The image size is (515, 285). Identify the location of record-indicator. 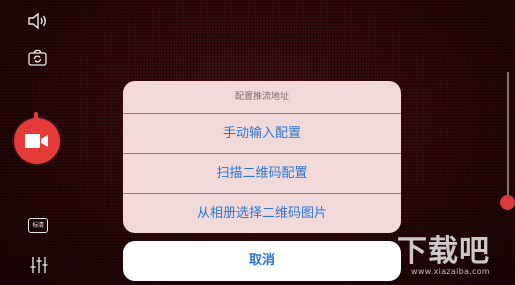
(36, 116).